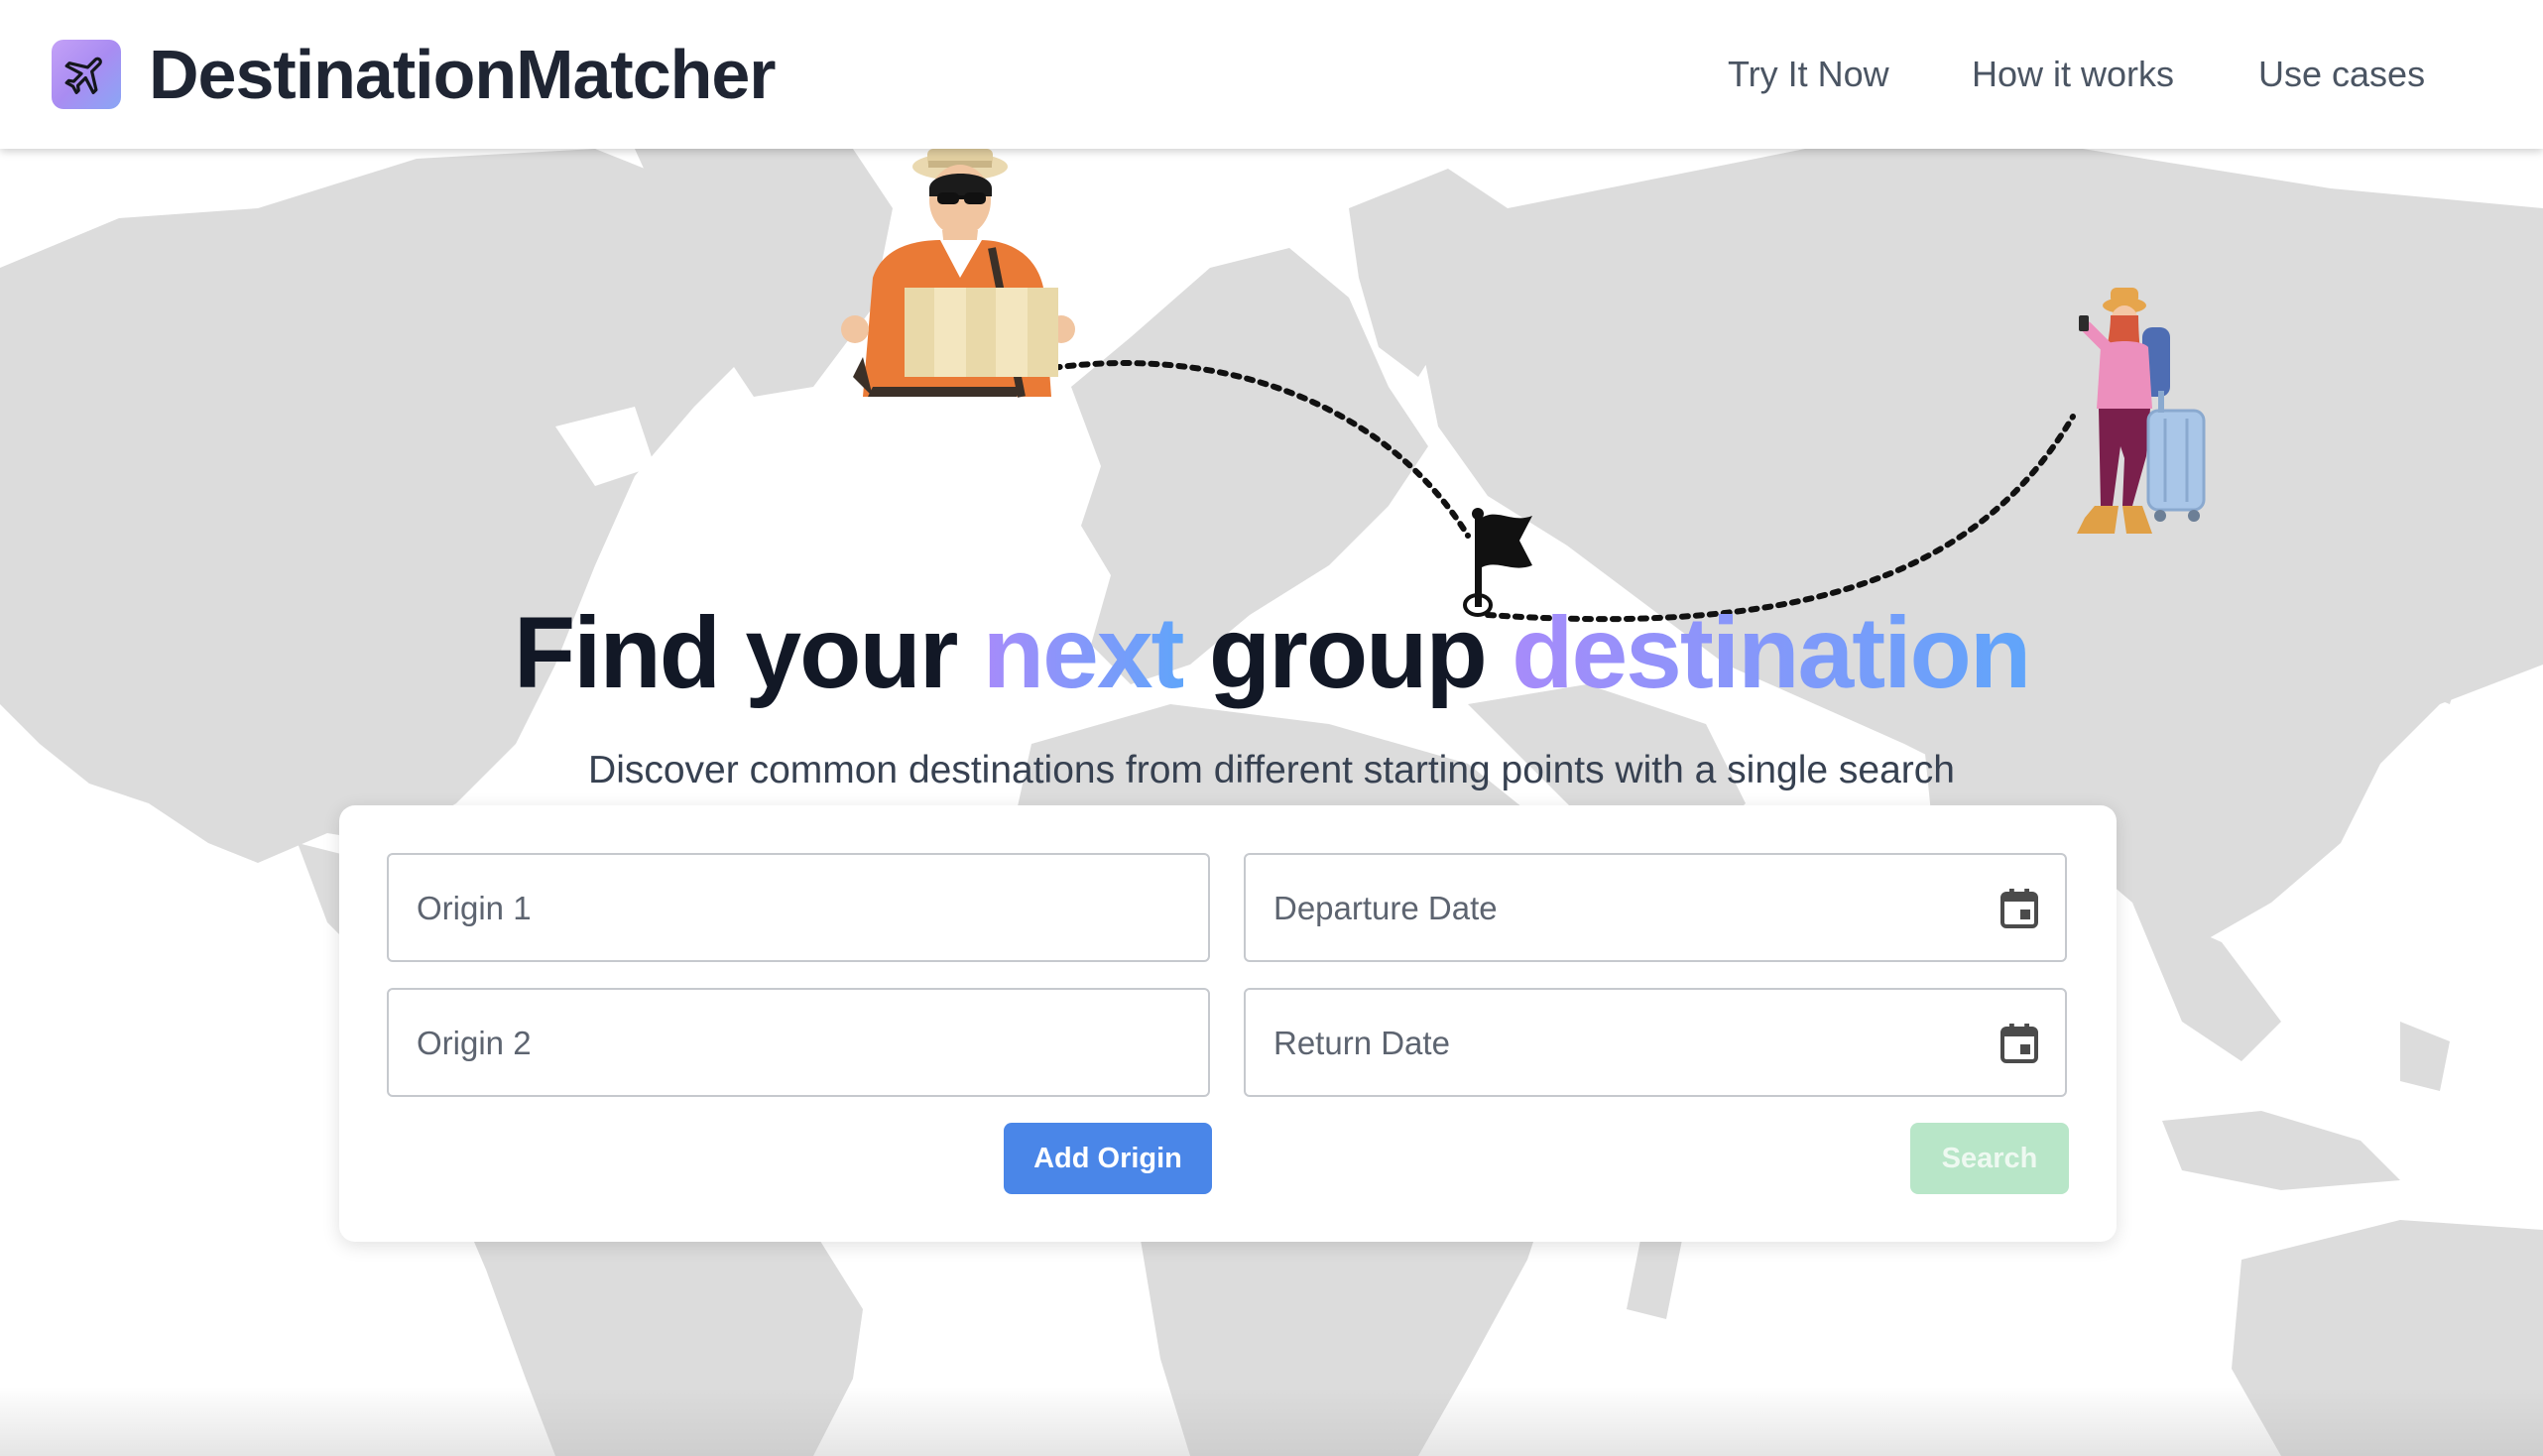 The height and width of the screenshot is (1456, 2543). I want to click on dotted-route-left, so click(1247, 449).